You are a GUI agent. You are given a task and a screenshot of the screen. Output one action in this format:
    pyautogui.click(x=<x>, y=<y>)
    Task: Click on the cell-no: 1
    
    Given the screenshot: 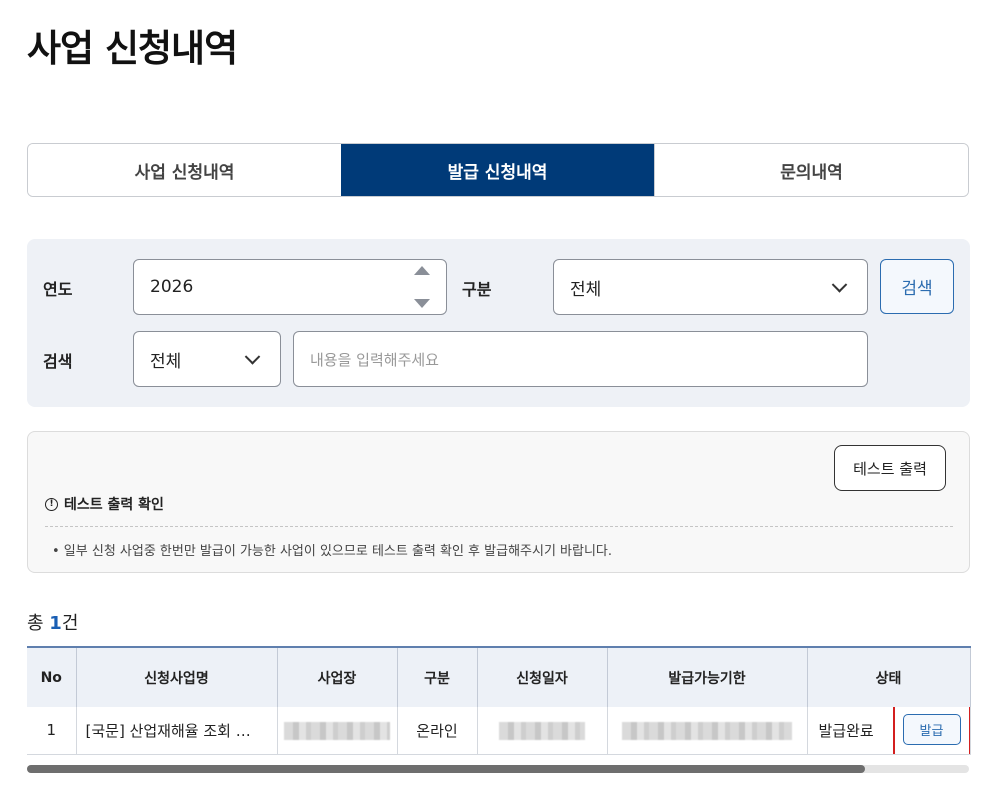 What is the action you would take?
    pyautogui.click(x=52, y=731)
    